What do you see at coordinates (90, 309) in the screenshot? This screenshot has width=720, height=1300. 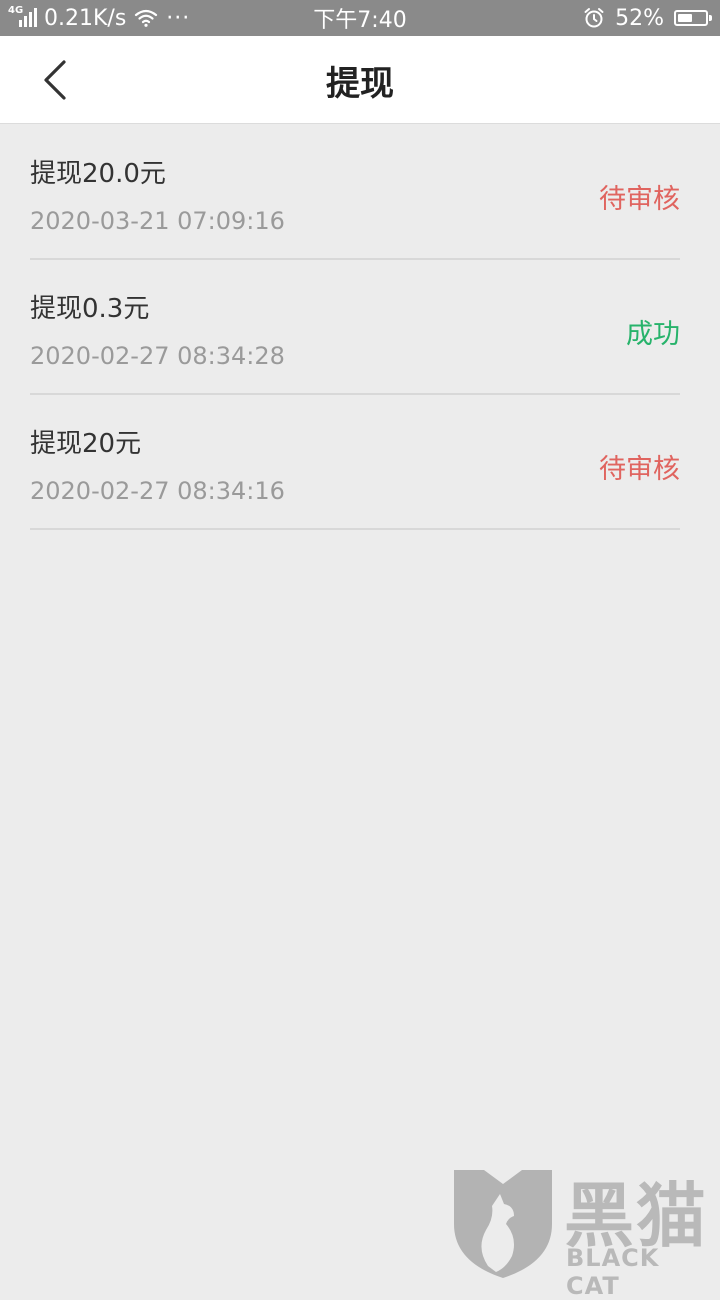 I see `record-title: 提现0.3元` at bounding box center [90, 309].